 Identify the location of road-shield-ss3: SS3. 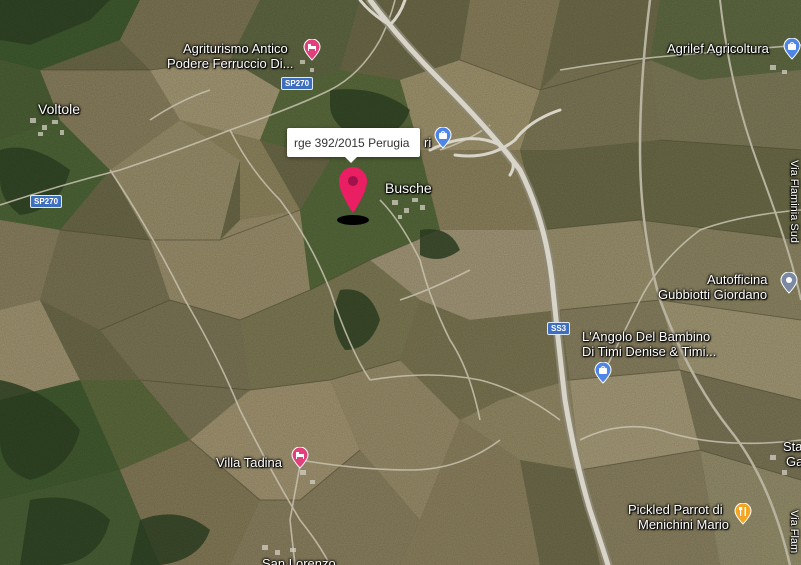
(559, 328).